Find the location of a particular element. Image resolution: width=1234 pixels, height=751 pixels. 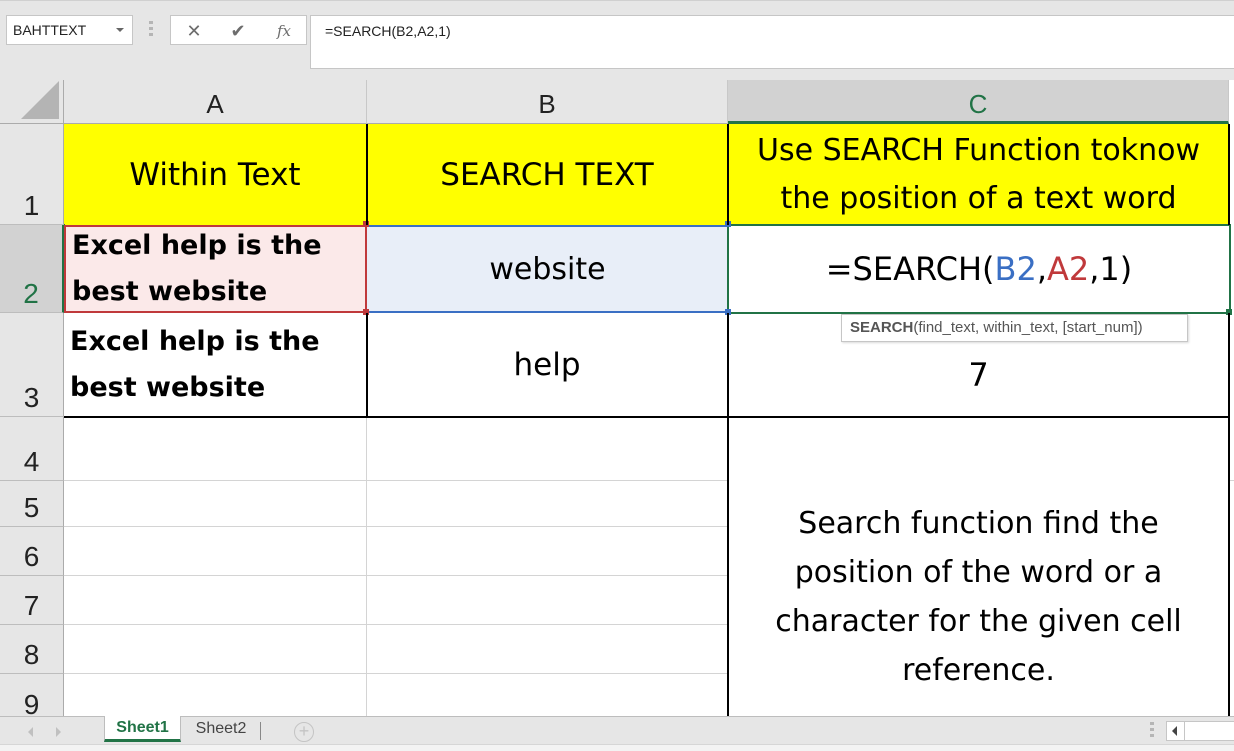

scroll-left-button is located at coordinates (1176, 731).